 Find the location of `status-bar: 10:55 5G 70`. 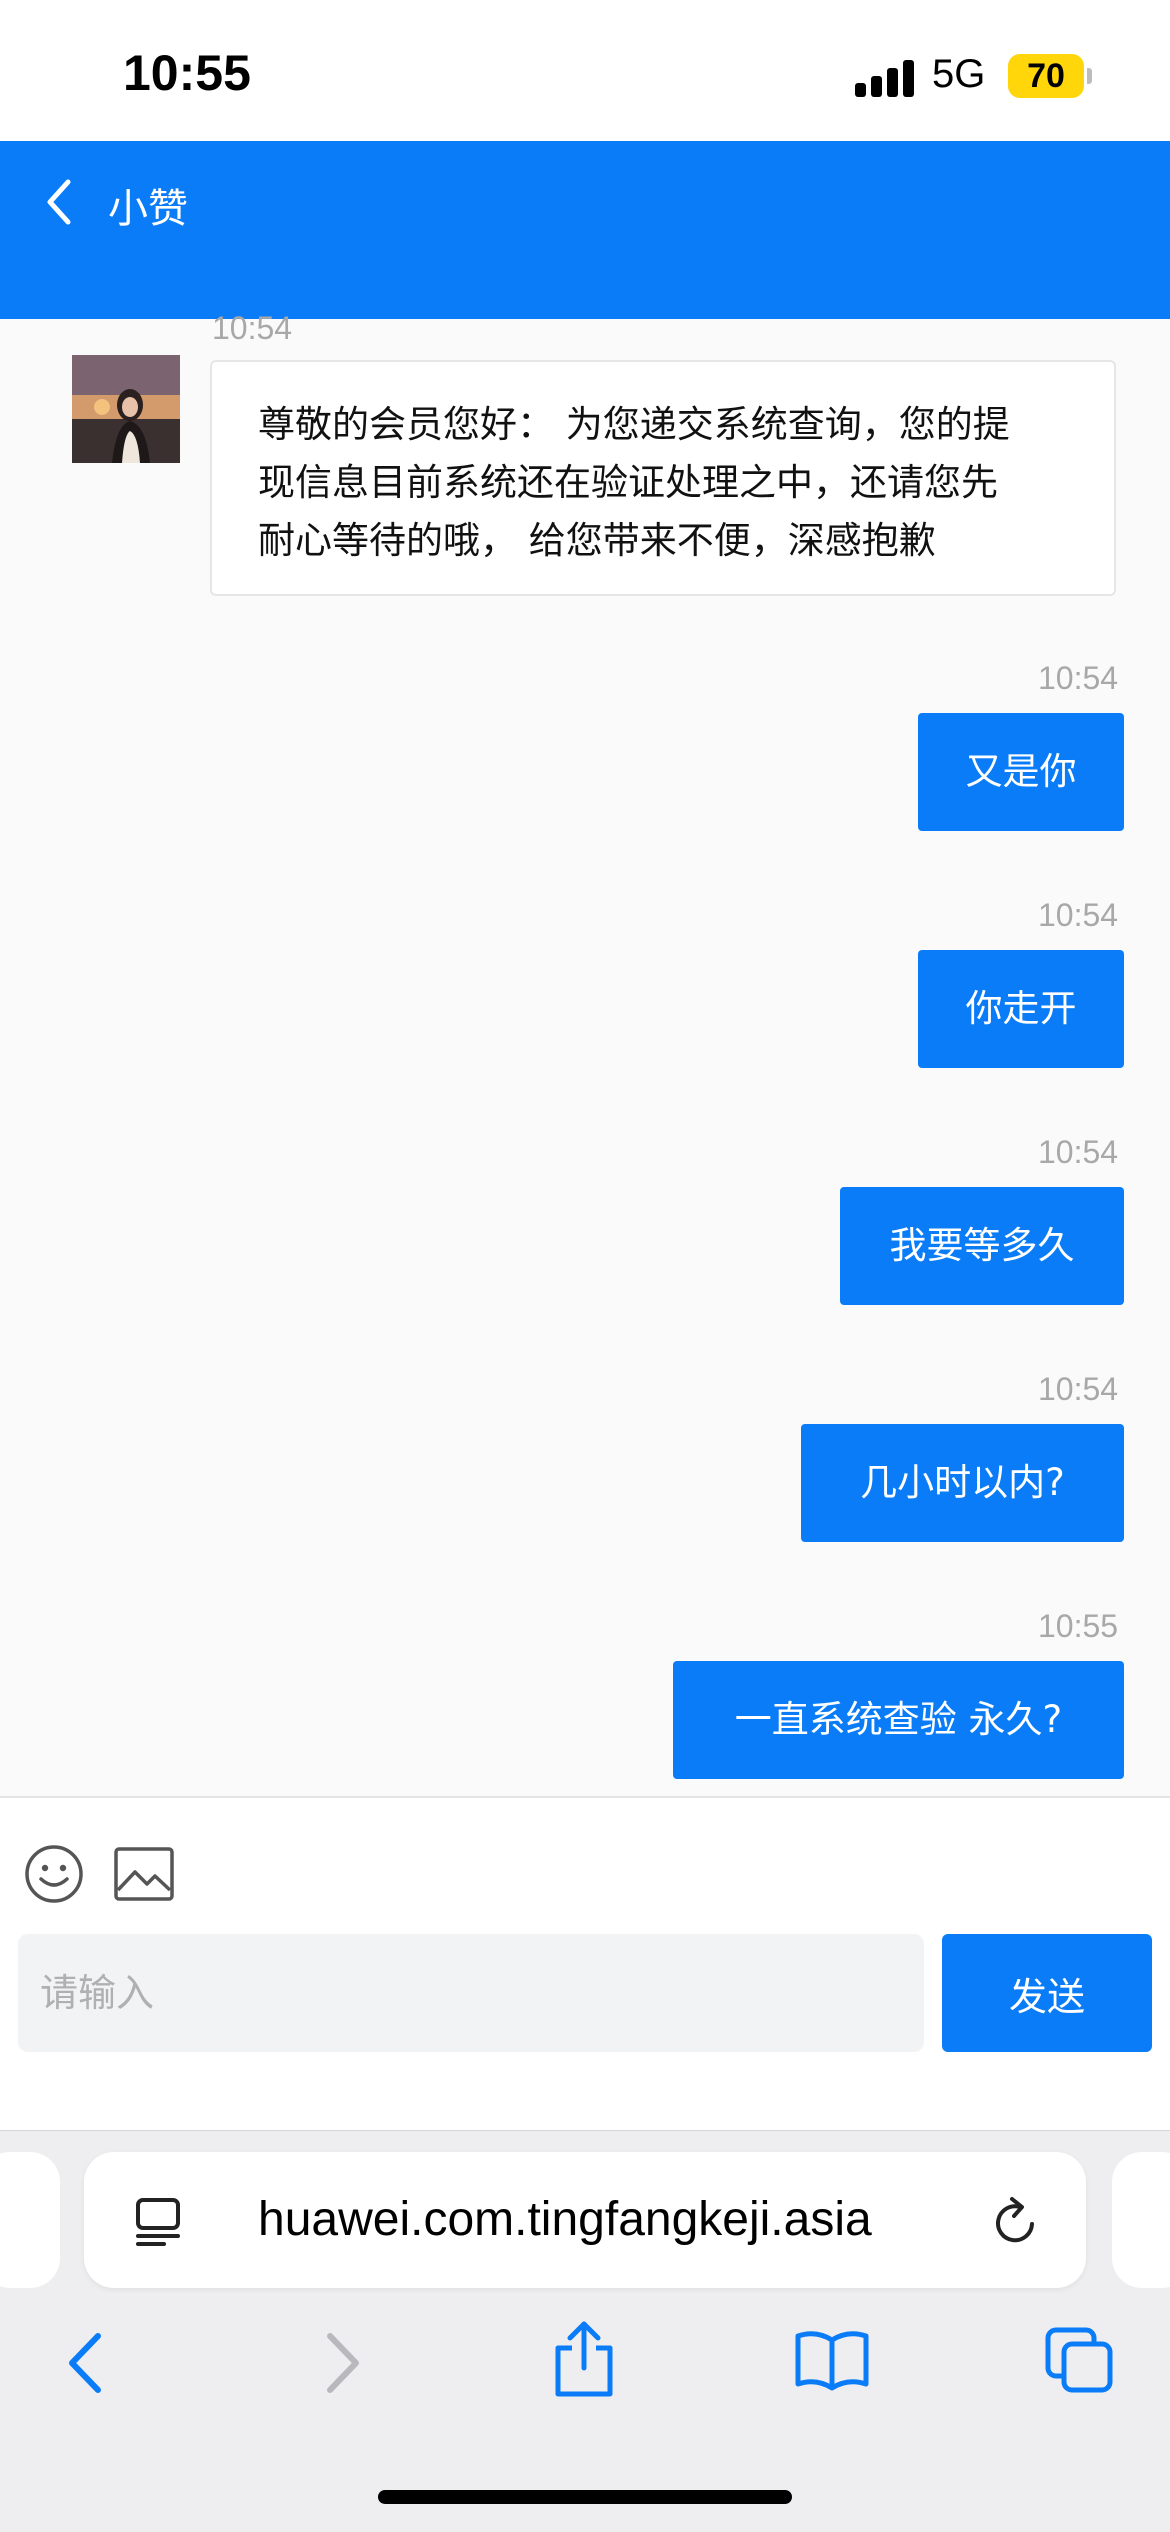

status-bar: 10:55 5G 70 is located at coordinates (585, 70).